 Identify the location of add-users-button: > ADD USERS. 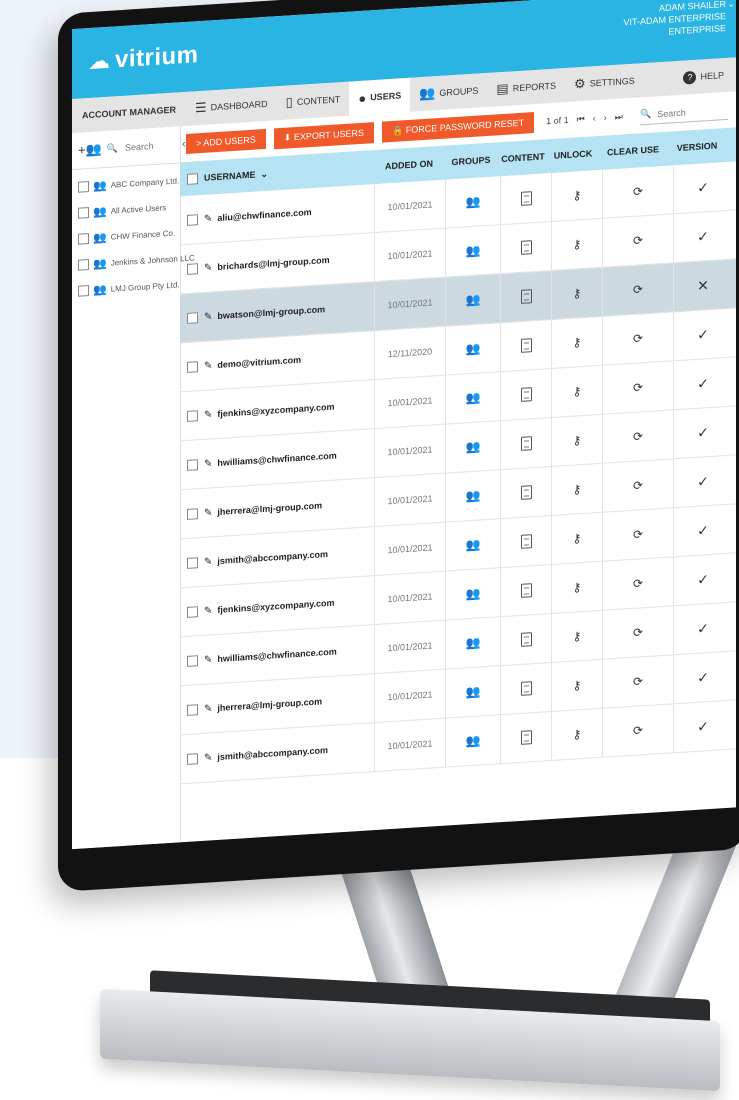
(226, 141).